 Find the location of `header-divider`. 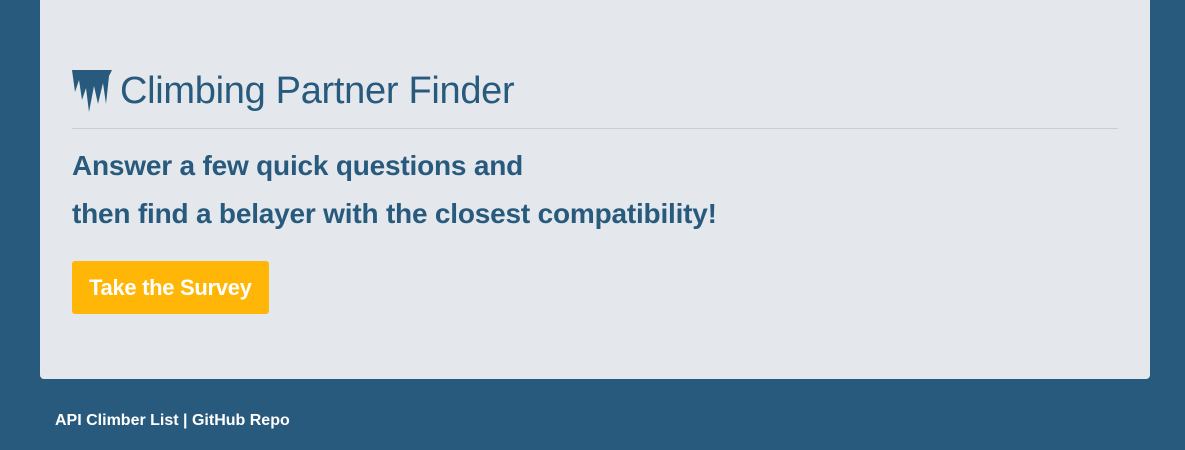

header-divider is located at coordinates (595, 128).